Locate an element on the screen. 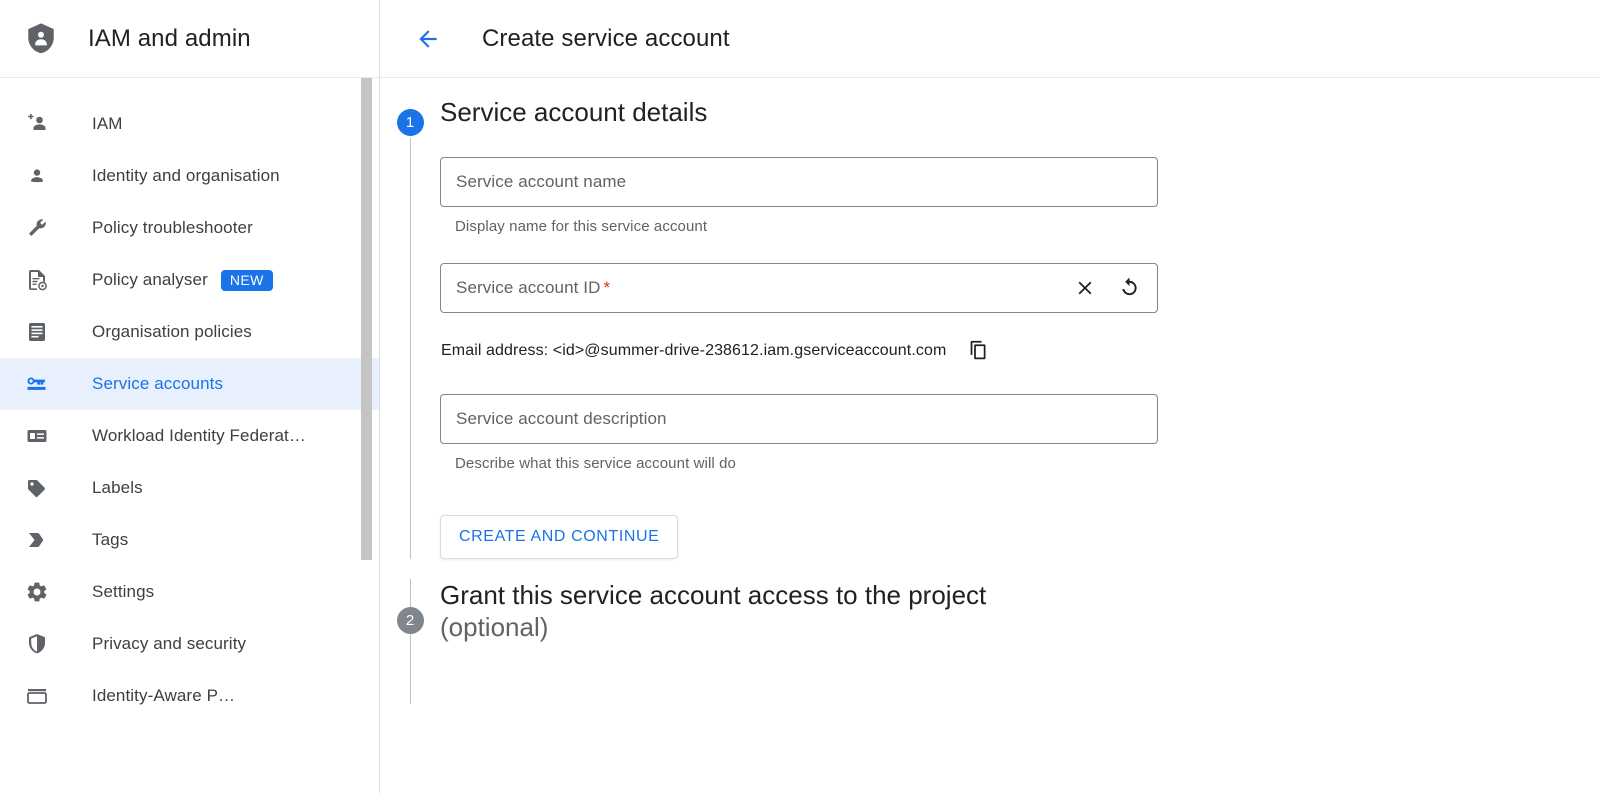 This screenshot has width=1600, height=793. sidebar-item-label: IAM is located at coordinates (107, 123).